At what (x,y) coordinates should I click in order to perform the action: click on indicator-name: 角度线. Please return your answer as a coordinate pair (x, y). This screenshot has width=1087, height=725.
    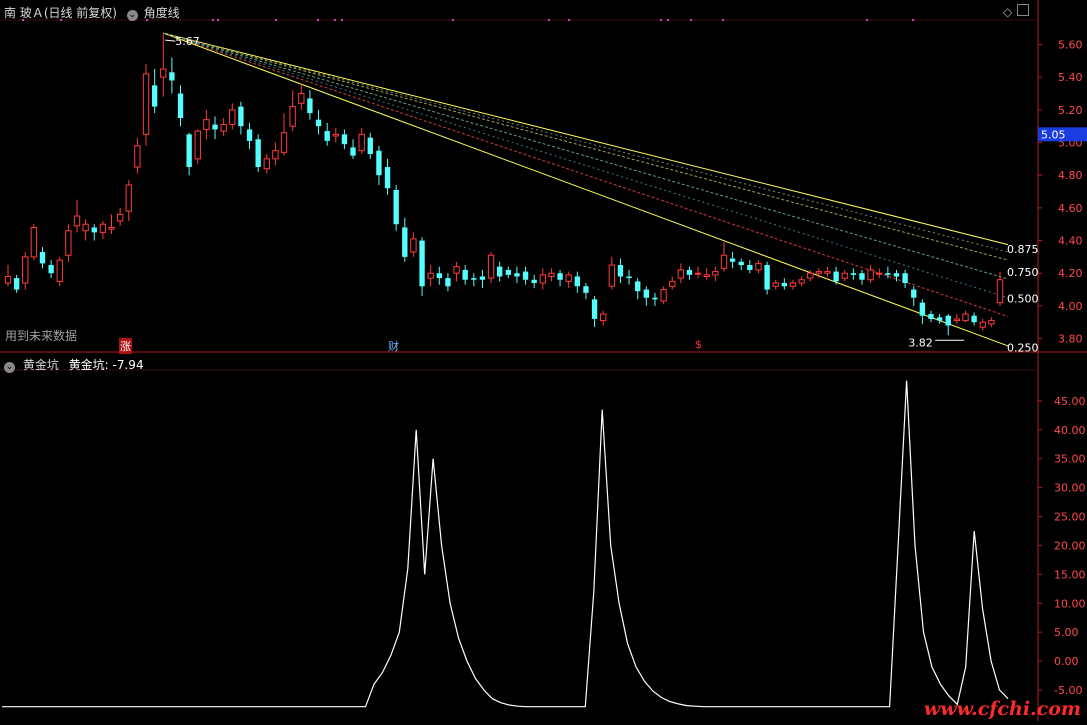
    Looking at the image, I should click on (162, 13).